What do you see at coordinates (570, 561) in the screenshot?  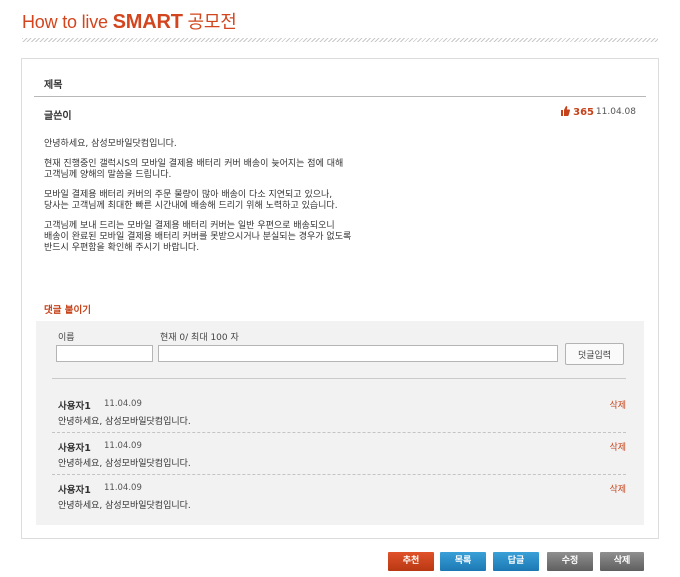 I see `edit-button: 수정` at bounding box center [570, 561].